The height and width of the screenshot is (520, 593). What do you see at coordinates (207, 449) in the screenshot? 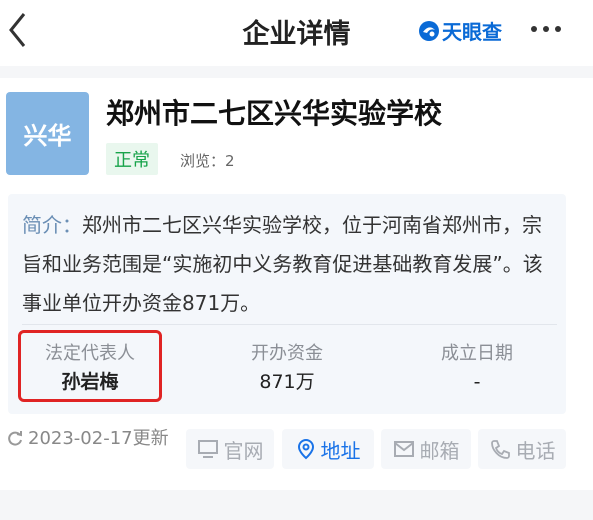
I see `monitor-icon` at bounding box center [207, 449].